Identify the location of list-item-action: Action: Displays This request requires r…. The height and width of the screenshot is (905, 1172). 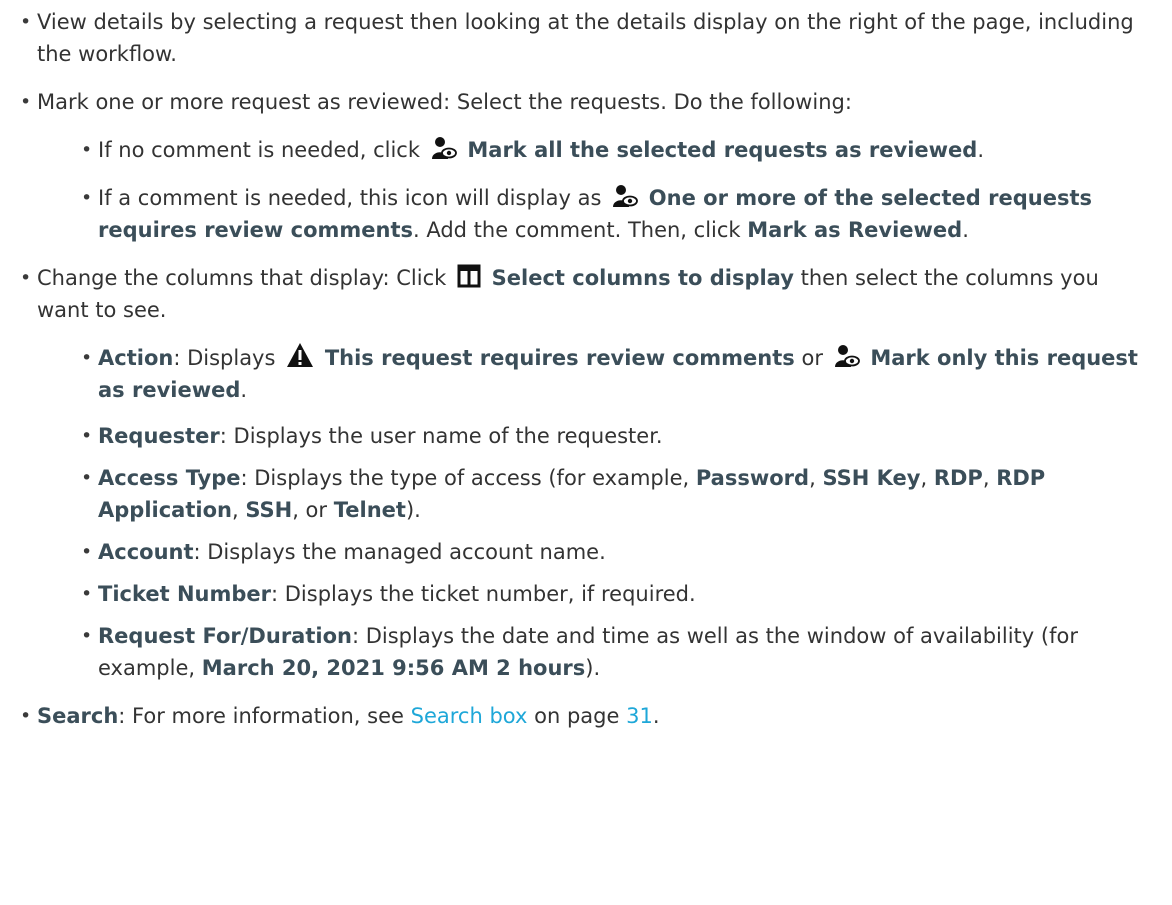
(615, 374).